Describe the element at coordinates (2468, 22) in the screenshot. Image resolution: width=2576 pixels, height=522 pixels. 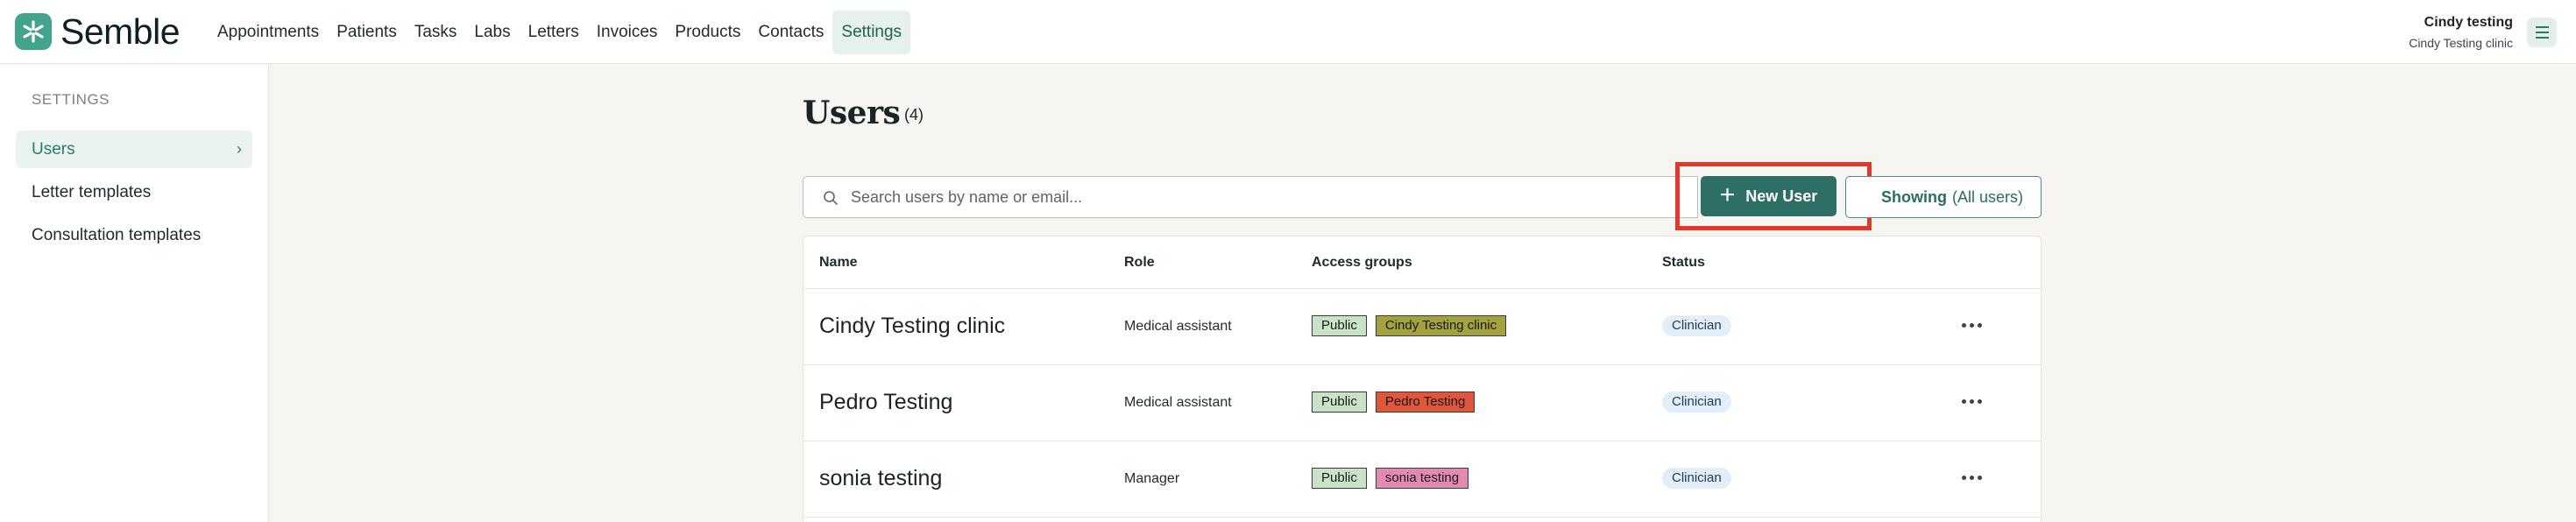
I see `user-name: Cindy testing` at that location.